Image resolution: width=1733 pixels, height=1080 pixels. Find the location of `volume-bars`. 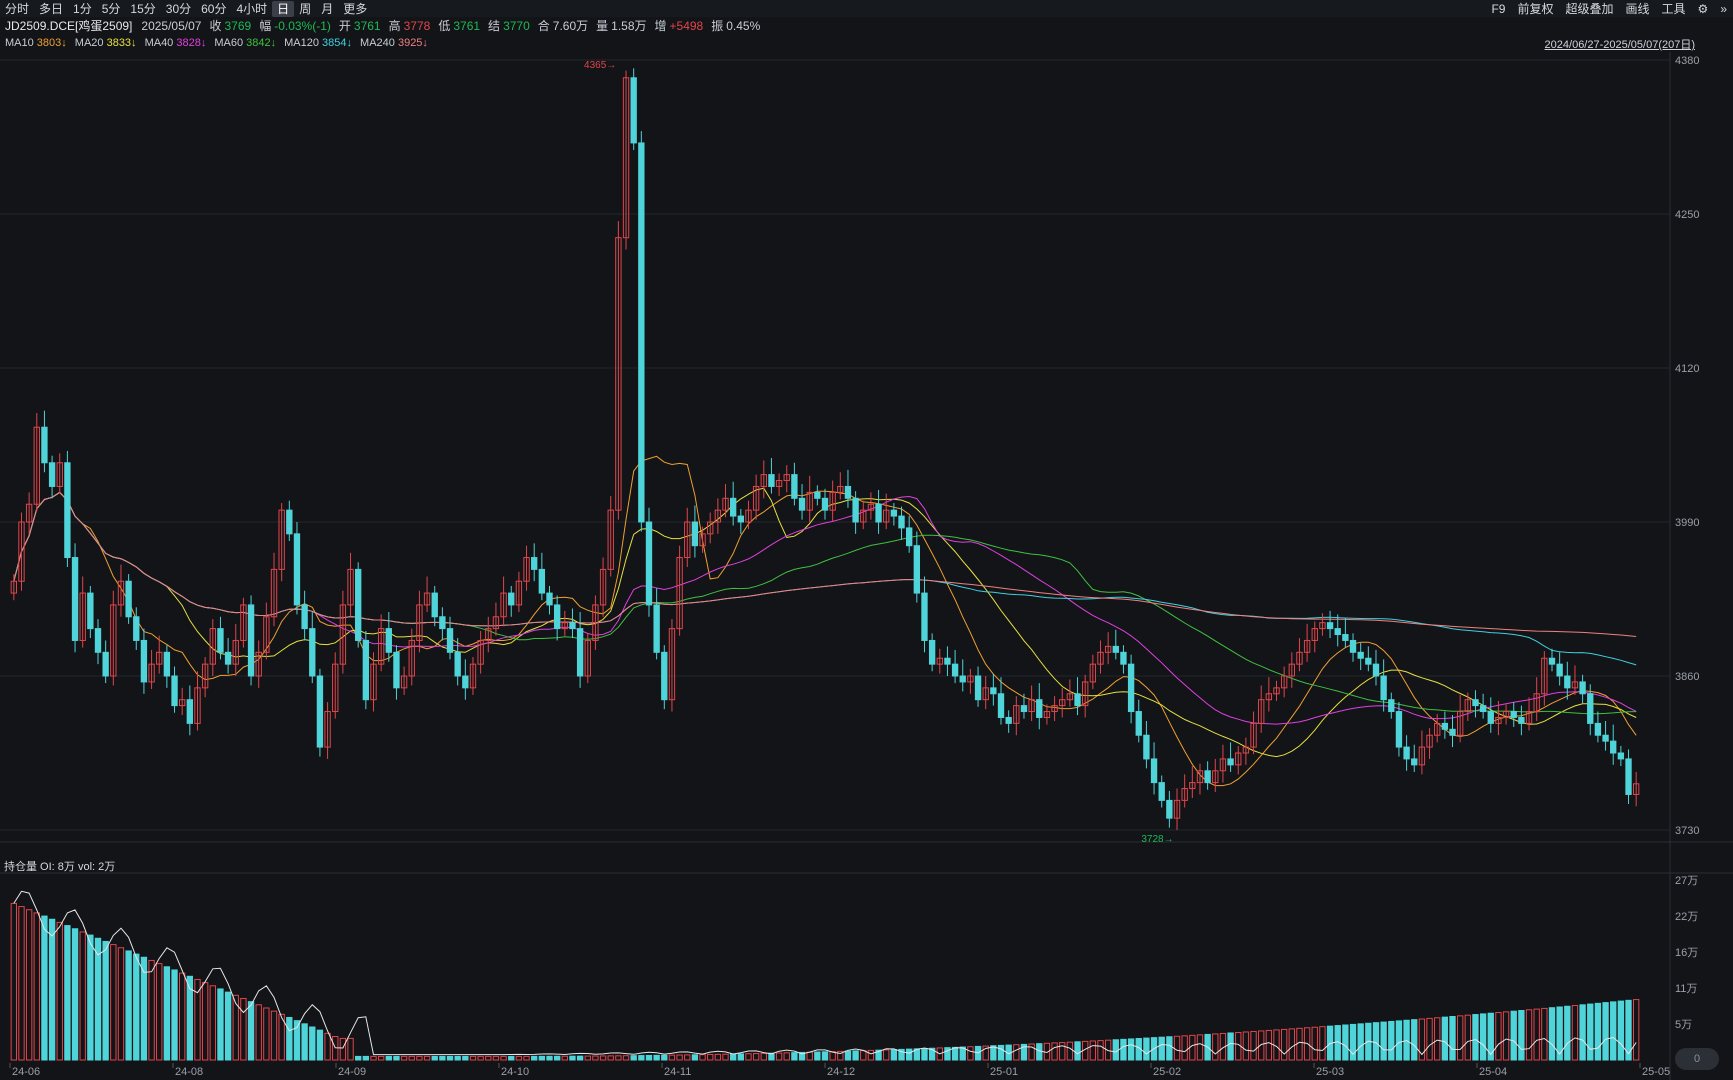

volume-bars is located at coordinates (825, 981).